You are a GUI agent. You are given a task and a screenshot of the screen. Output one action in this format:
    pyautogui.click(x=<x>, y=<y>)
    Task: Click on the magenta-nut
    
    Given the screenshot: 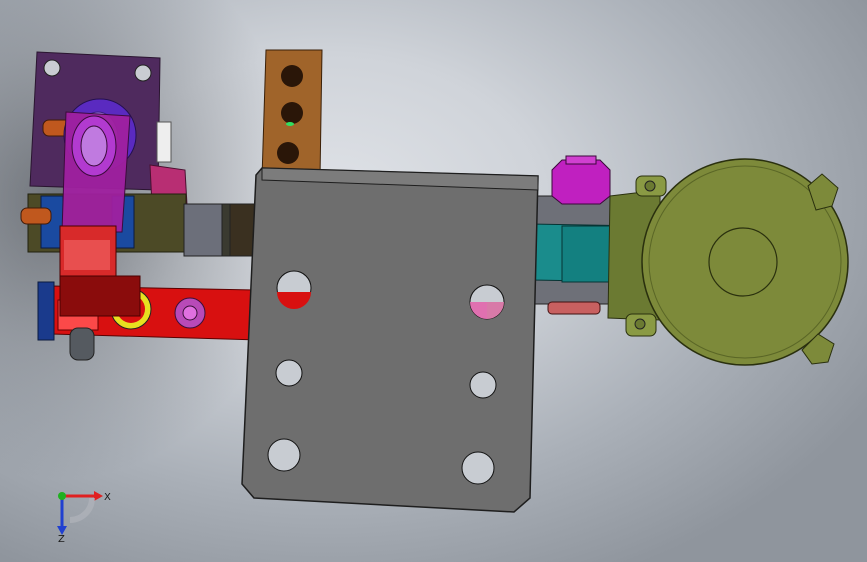 What is the action you would take?
    pyautogui.click(x=581, y=180)
    